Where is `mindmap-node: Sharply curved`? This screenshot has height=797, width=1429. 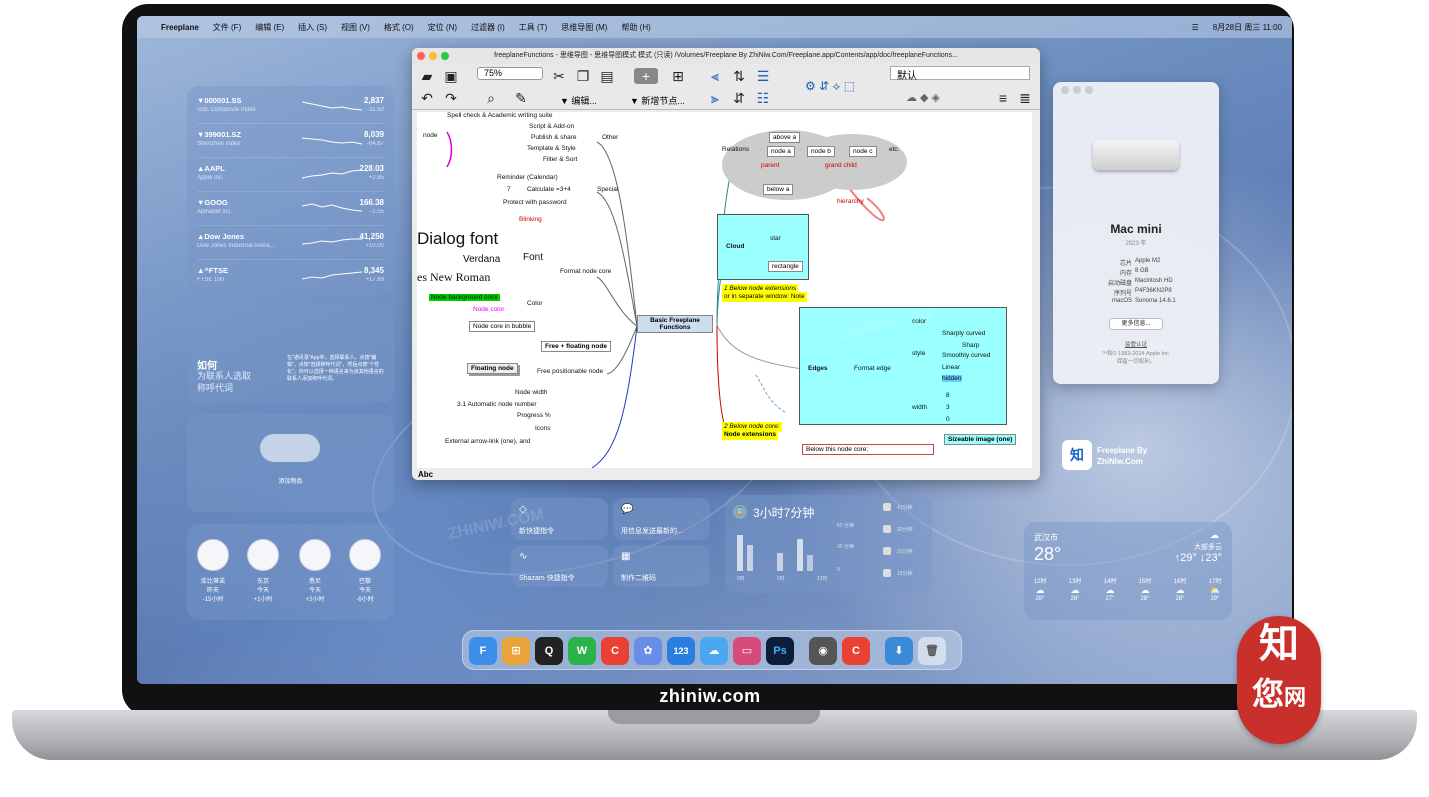 mindmap-node: Sharply curved is located at coordinates (963, 333).